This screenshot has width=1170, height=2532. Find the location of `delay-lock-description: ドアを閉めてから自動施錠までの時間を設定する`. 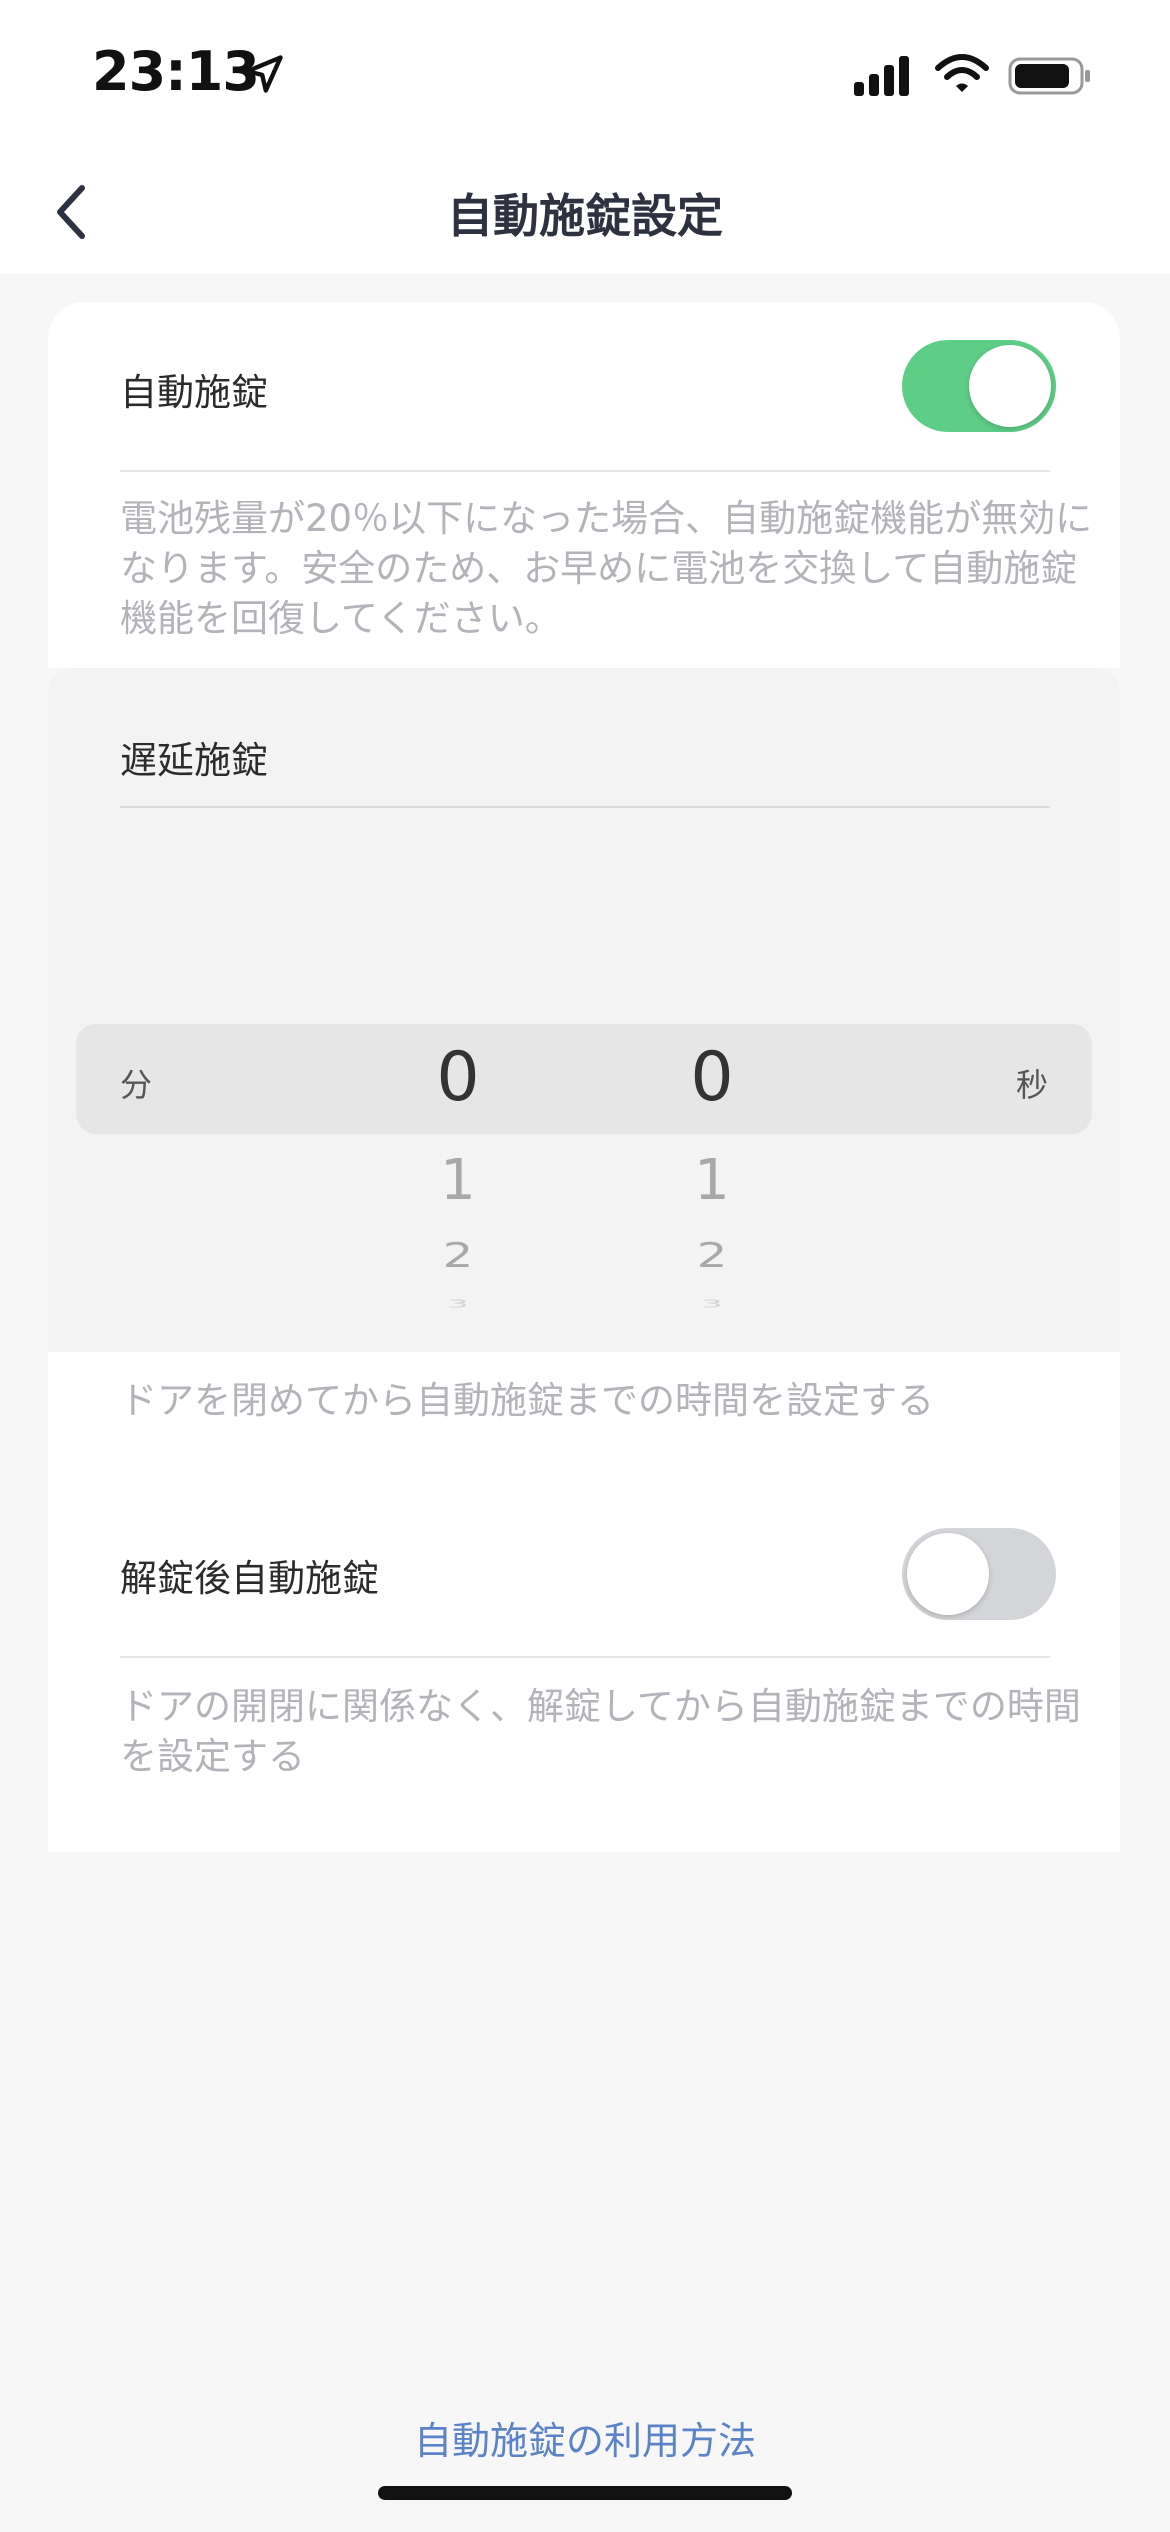

delay-lock-description: ドアを閉めてから自動施錠までの時間を設定する is located at coordinates (527, 1400).